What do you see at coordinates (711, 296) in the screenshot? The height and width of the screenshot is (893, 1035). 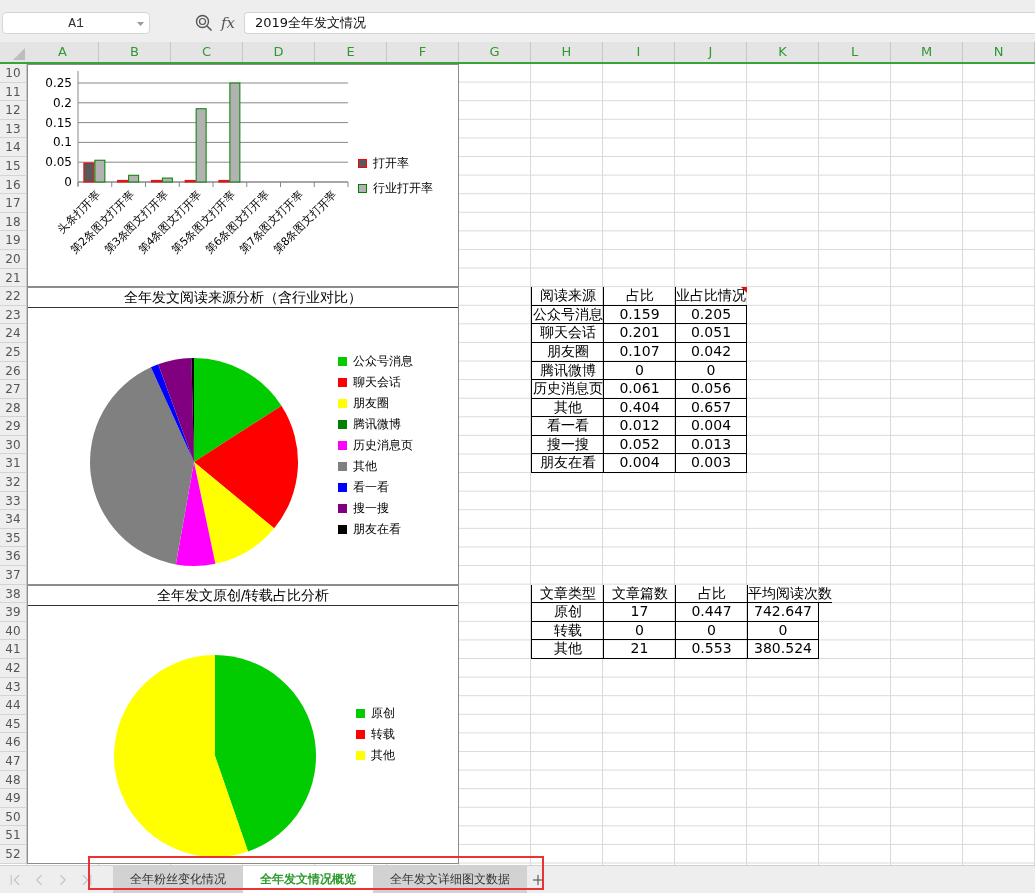 I see `header-cell: 业占比情况` at bounding box center [711, 296].